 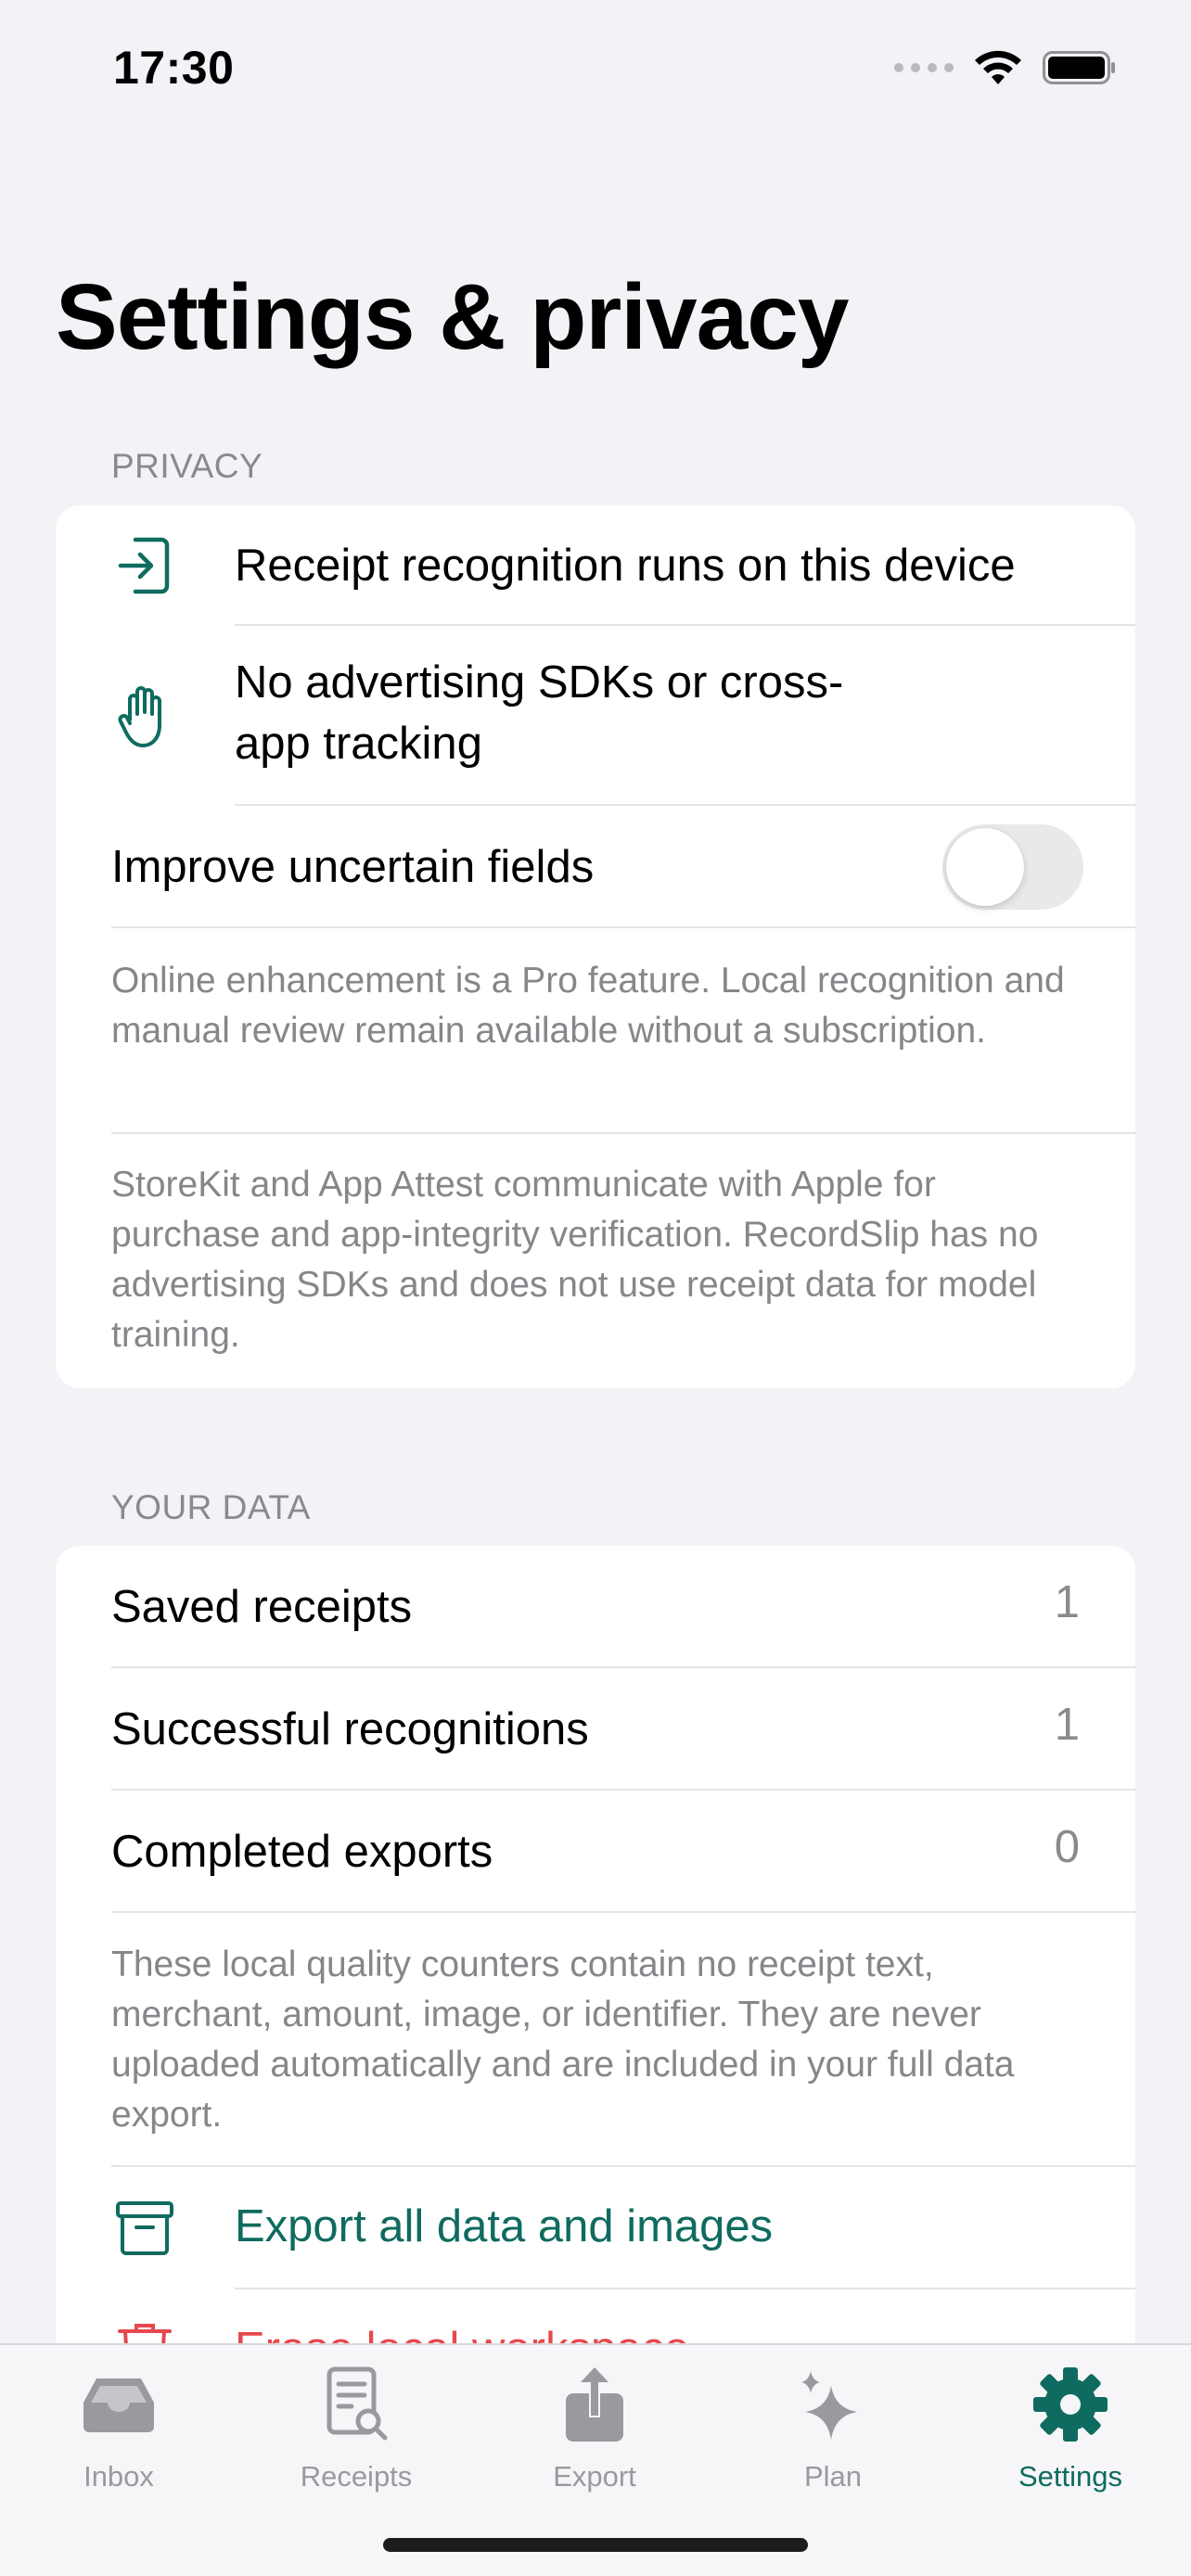 I want to click on tab-label: Export, so click(x=594, y=2476).